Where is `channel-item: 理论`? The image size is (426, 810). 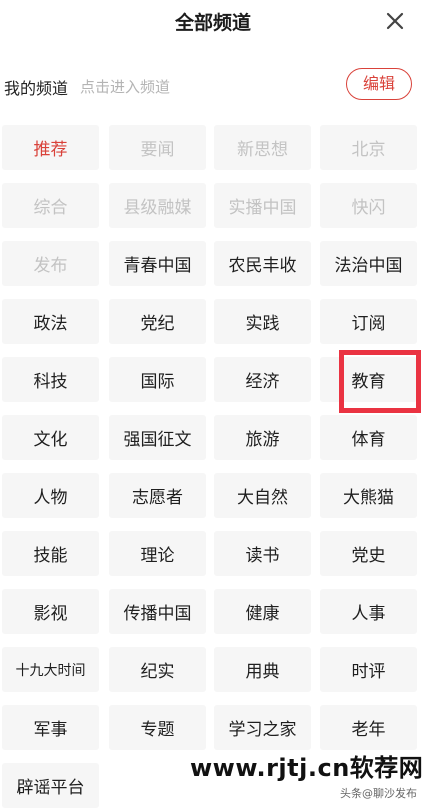
channel-item: 理论 is located at coordinates (157, 553).